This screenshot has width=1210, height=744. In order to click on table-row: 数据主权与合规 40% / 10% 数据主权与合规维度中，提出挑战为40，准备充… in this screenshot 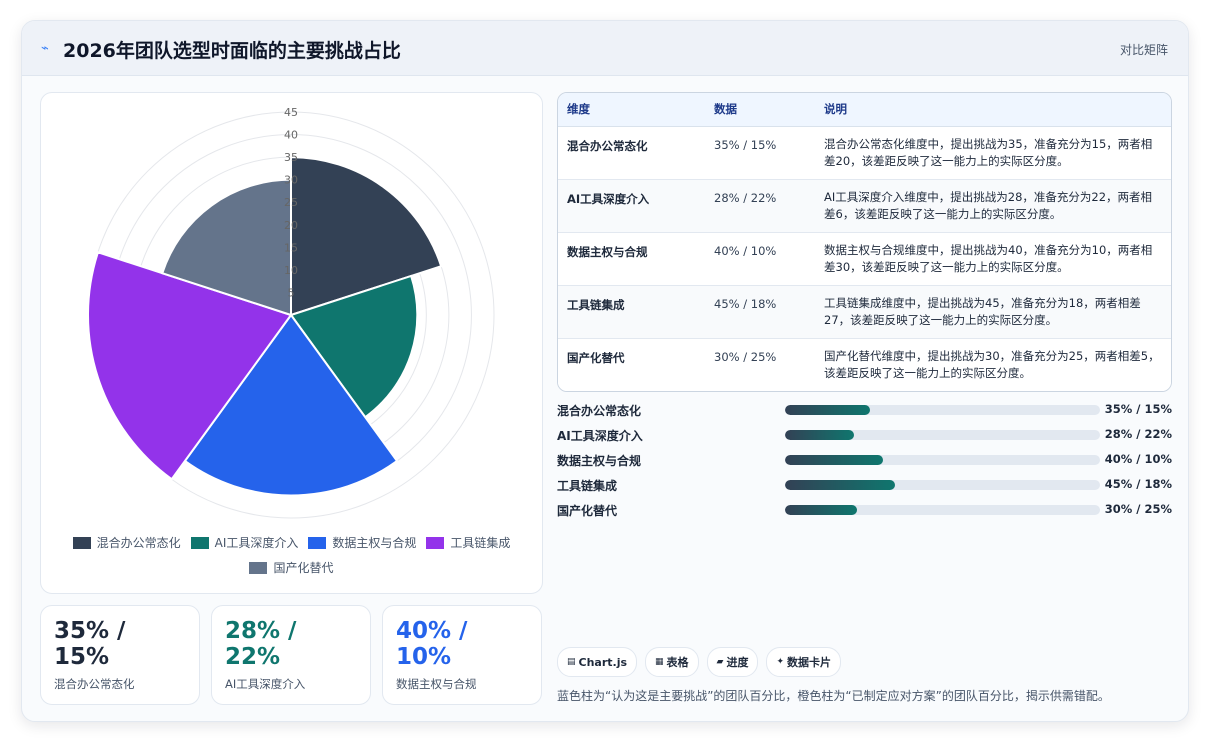, I will do `click(864, 259)`.